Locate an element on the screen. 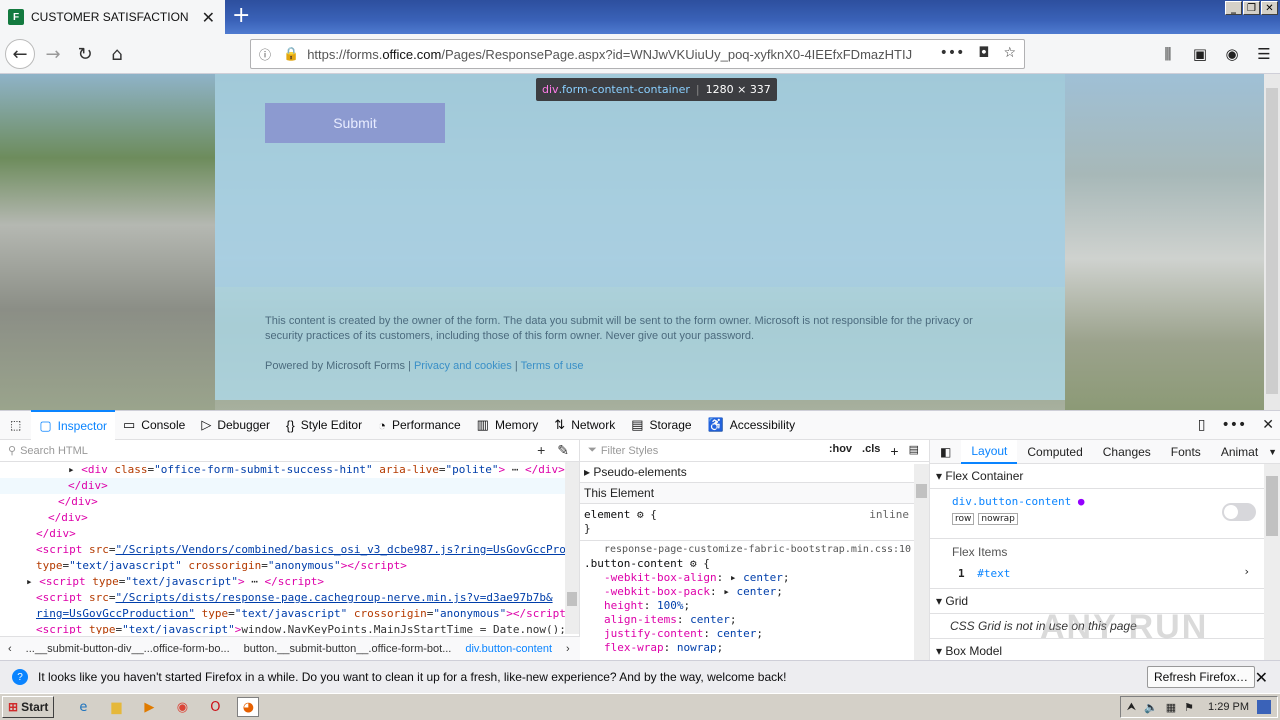 The image size is (1280, 720). close-notification-icon: ✕ is located at coordinates (1261, 678).